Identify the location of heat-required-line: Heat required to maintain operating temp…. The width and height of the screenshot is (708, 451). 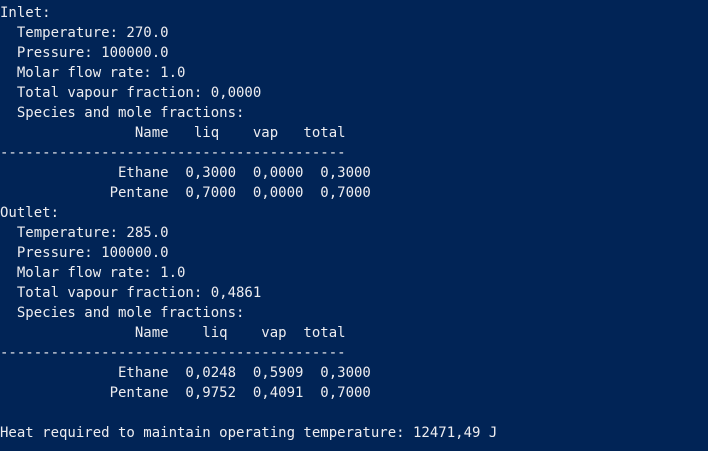
(249, 433).